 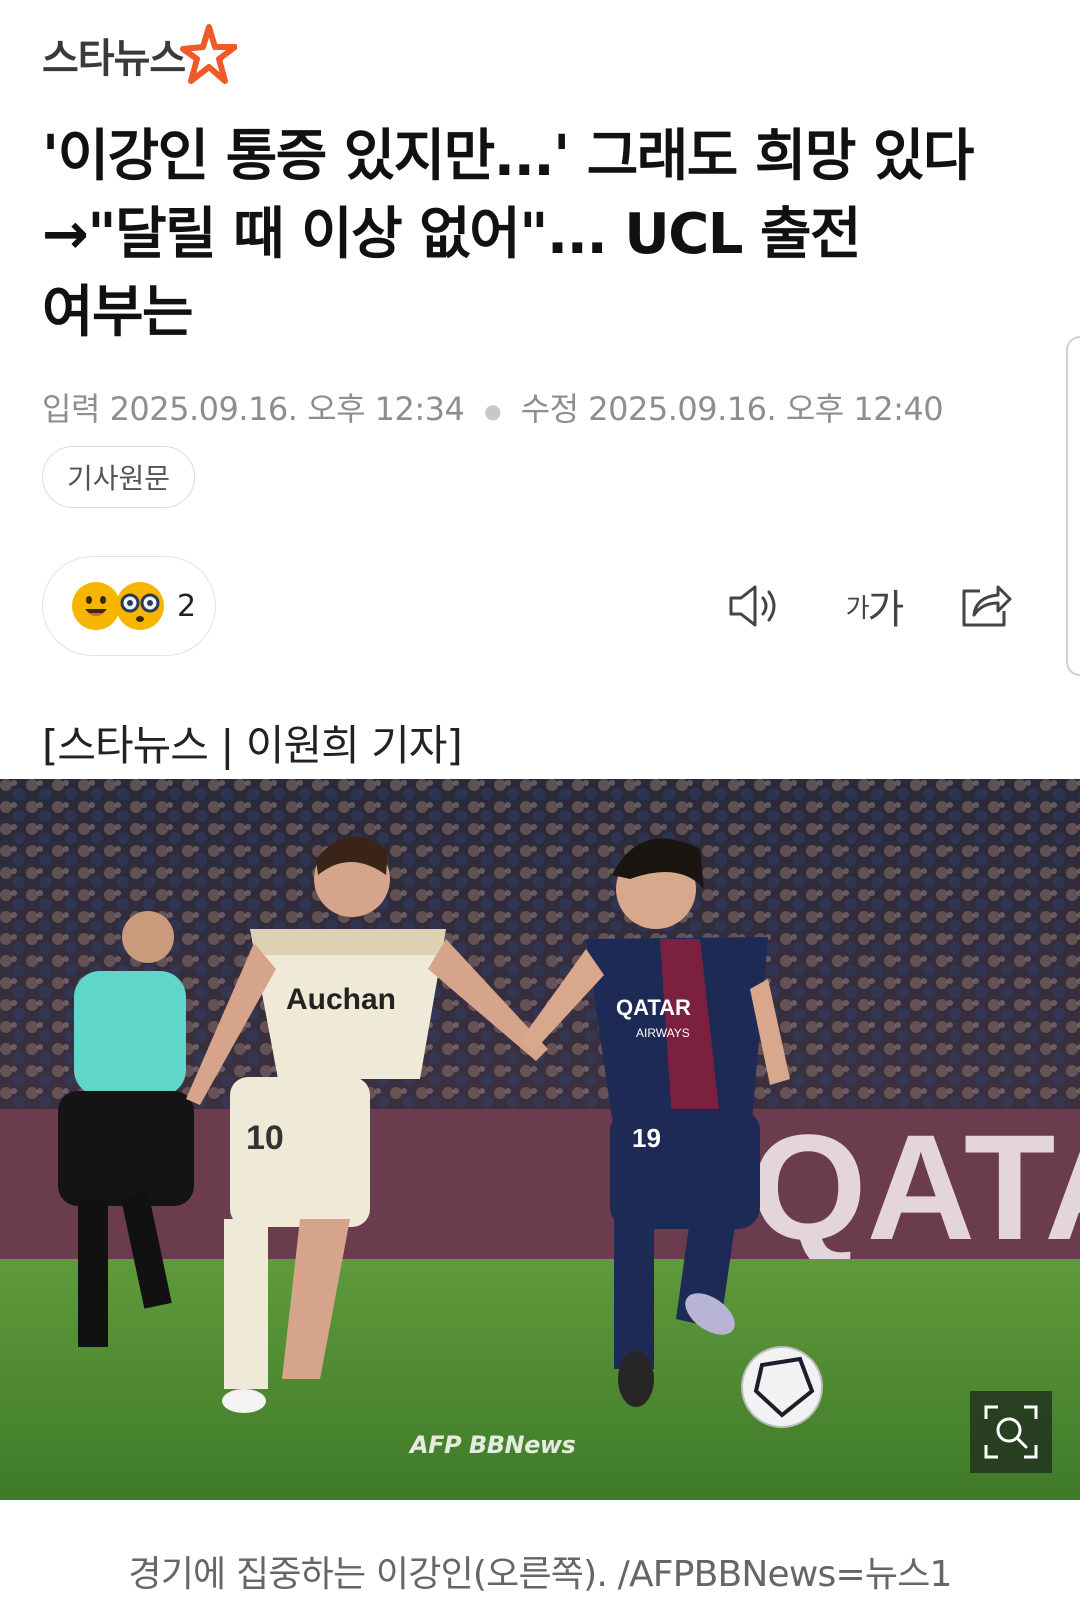 What do you see at coordinates (766, 409) in the screenshot?
I see `modified-date: 2025.09.16. 오후 12:40` at bounding box center [766, 409].